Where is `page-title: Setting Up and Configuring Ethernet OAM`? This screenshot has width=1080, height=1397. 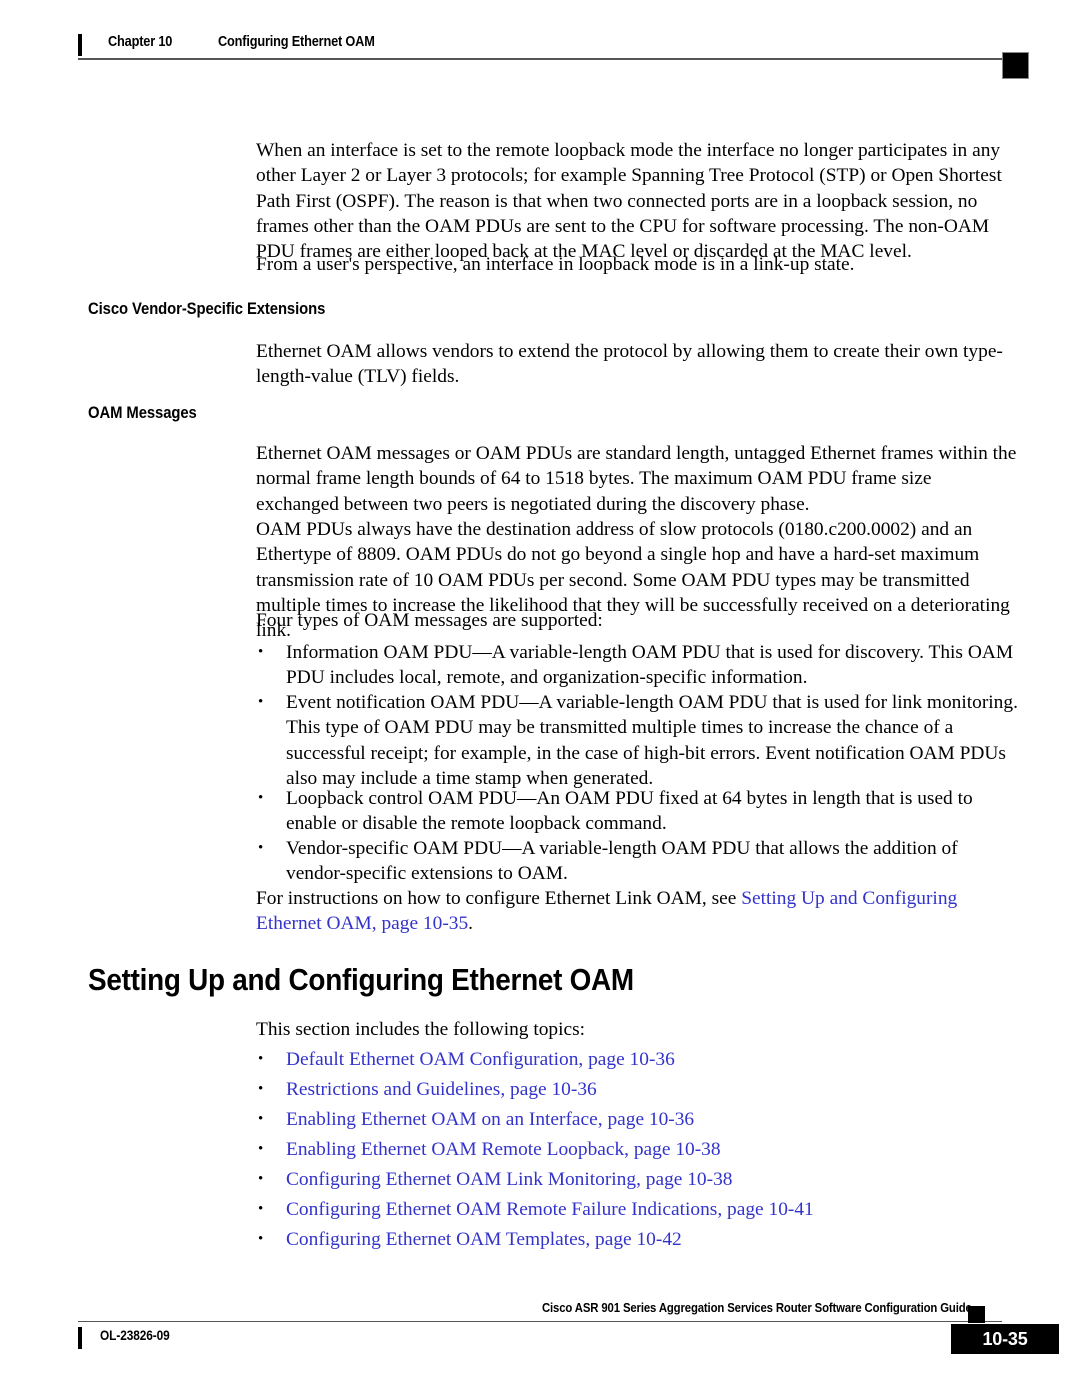 page-title: Setting Up and Configuring Ethernet OAM is located at coordinates (361, 979).